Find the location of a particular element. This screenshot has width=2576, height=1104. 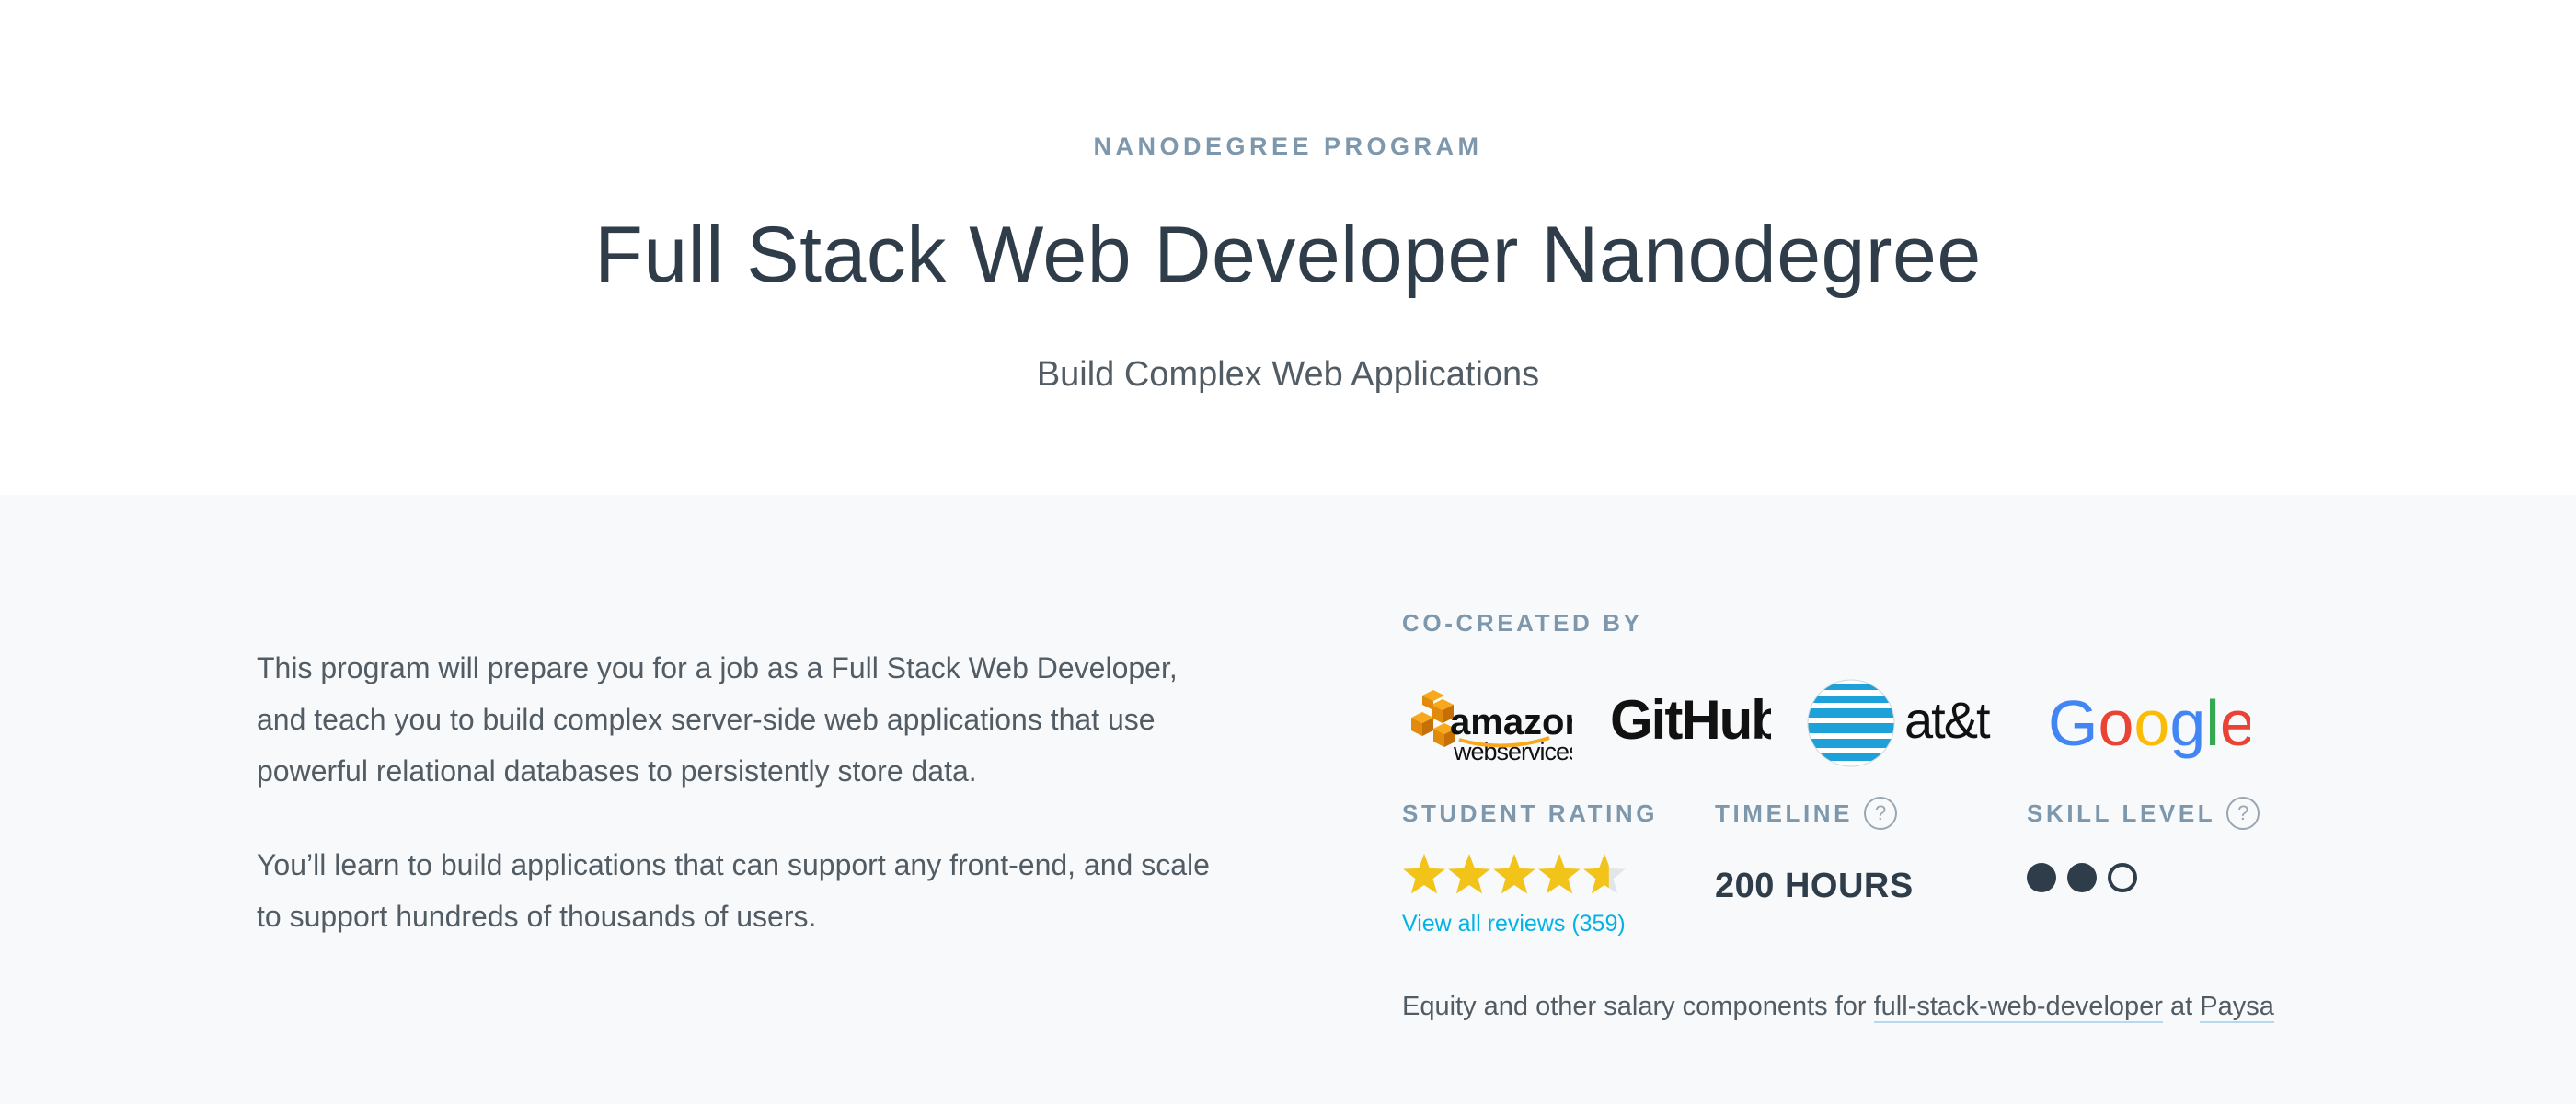

student-rating-label: STUDENT RATING is located at coordinates (1530, 813).